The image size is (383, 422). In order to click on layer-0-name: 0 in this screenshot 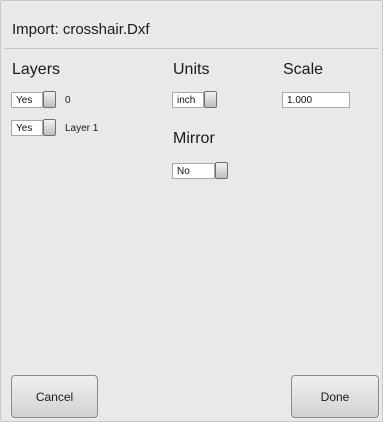, I will do `click(68, 100)`.